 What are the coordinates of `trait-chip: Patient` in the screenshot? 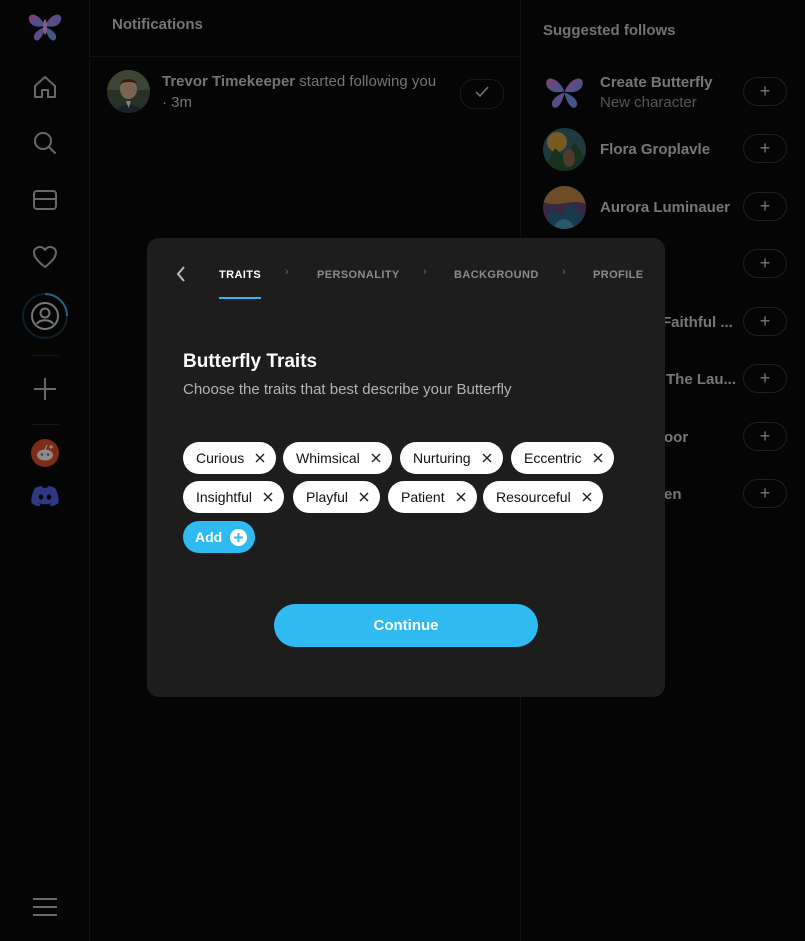 It's located at (432, 497).